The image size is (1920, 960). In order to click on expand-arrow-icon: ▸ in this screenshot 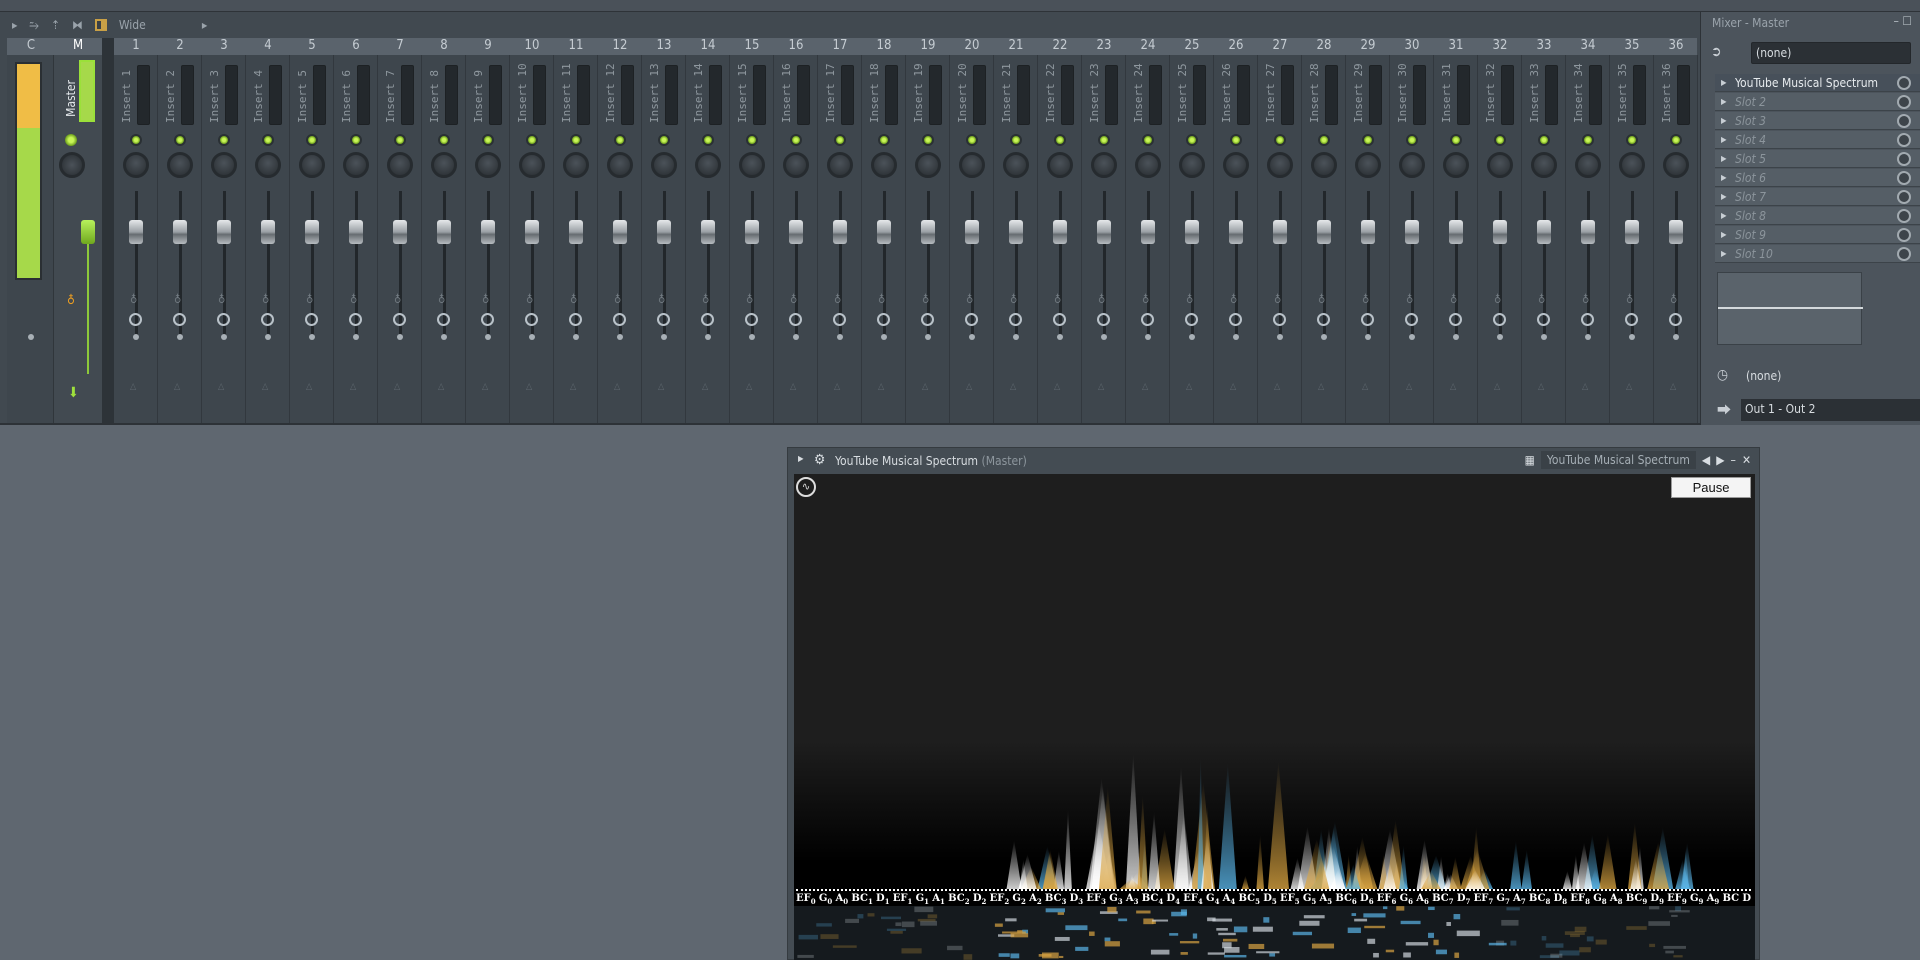, I will do `click(204, 25)`.